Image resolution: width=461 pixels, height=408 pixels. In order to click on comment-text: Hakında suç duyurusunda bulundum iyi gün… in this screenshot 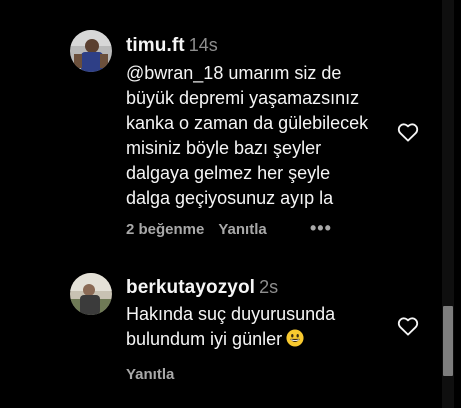, I will do `click(257, 327)`.